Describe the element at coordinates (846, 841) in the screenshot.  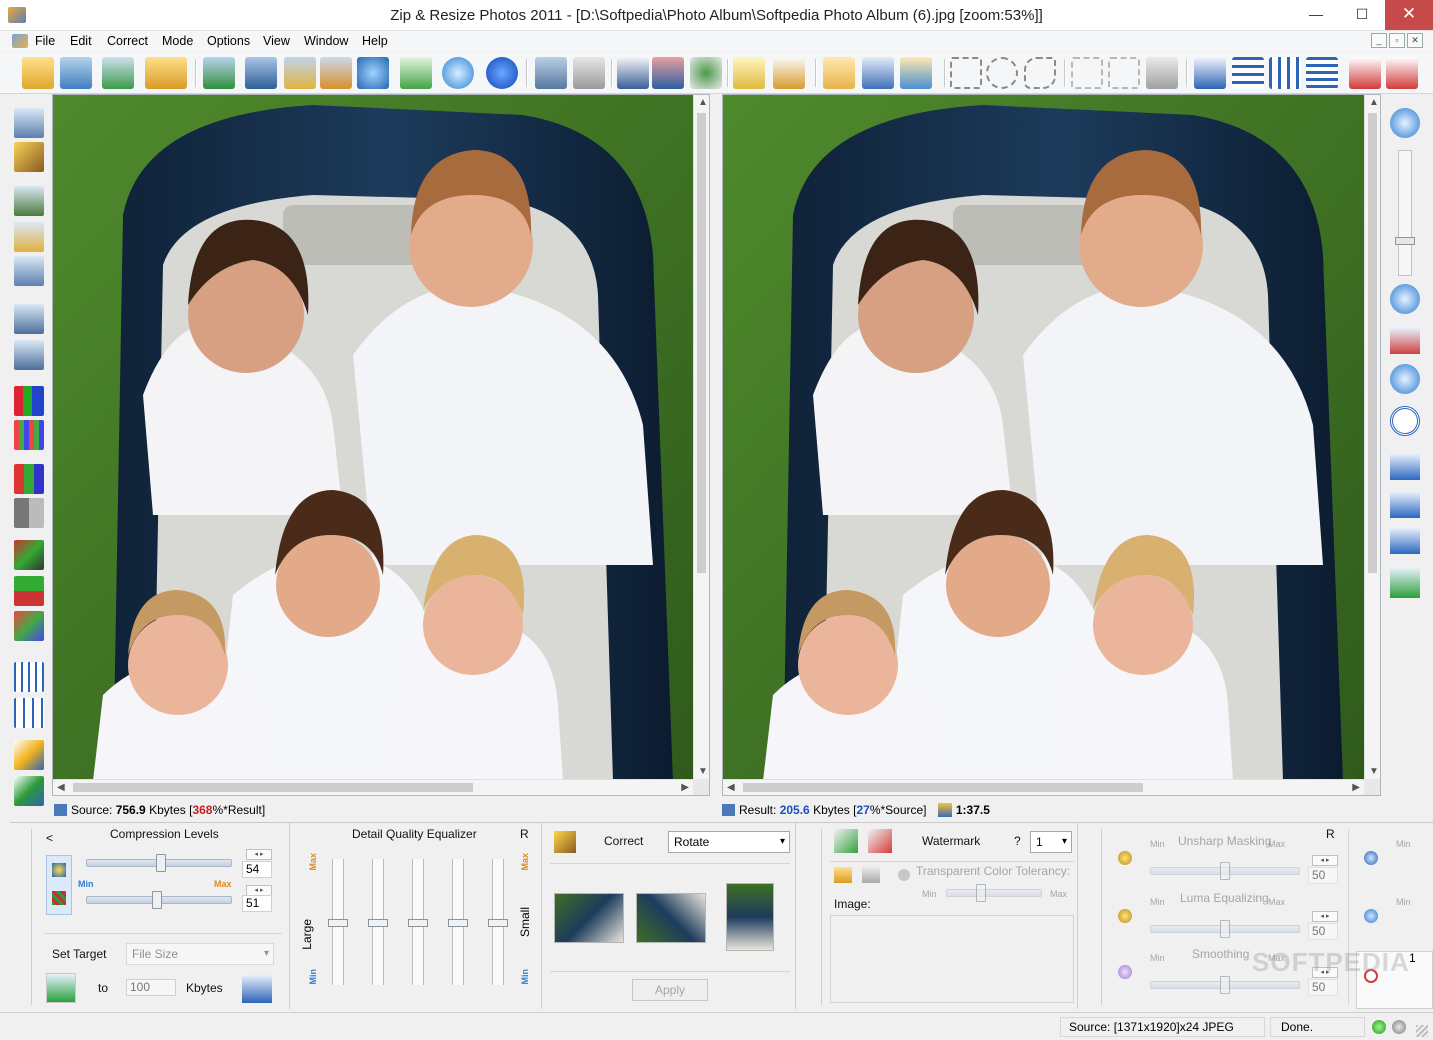
I see `add-watermark-icon` at that location.